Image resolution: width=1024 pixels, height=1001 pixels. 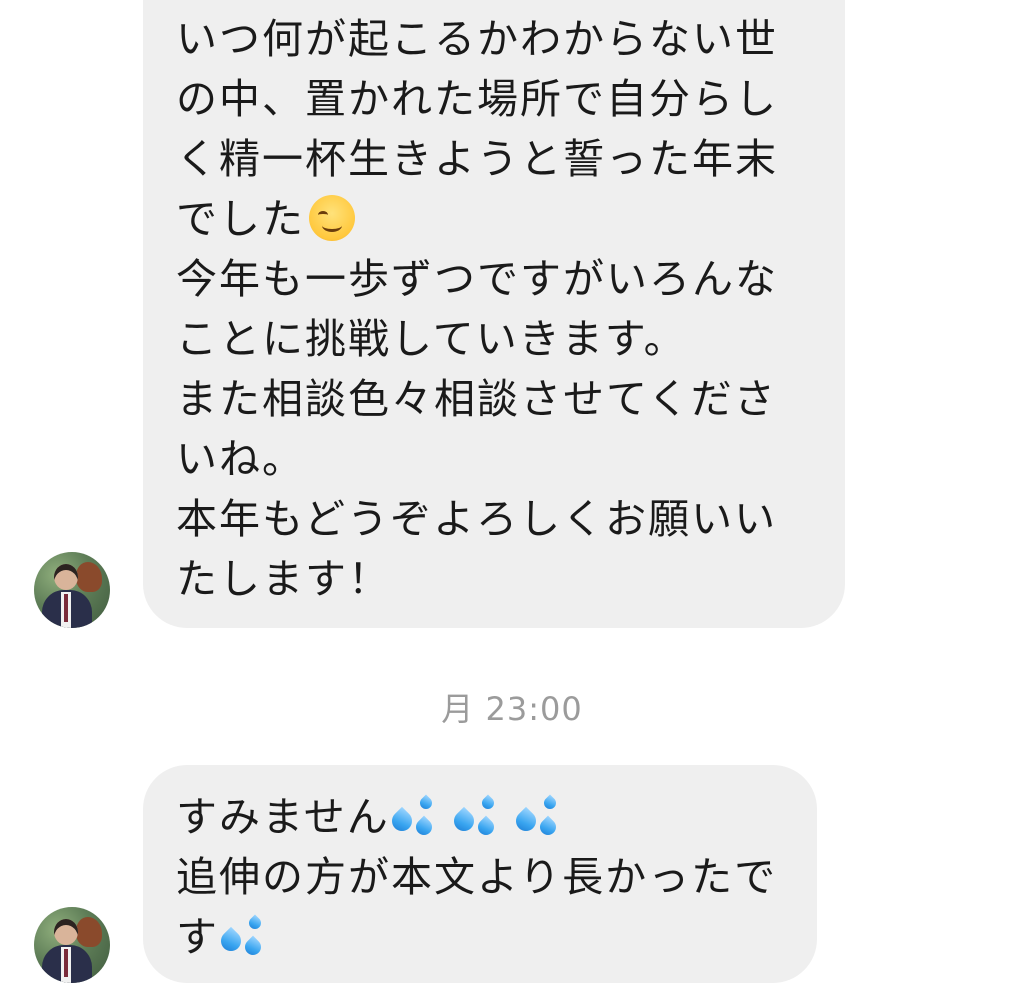 What do you see at coordinates (495, 219) in the screenshot?
I see `message-line-with-emoji: でした` at bounding box center [495, 219].